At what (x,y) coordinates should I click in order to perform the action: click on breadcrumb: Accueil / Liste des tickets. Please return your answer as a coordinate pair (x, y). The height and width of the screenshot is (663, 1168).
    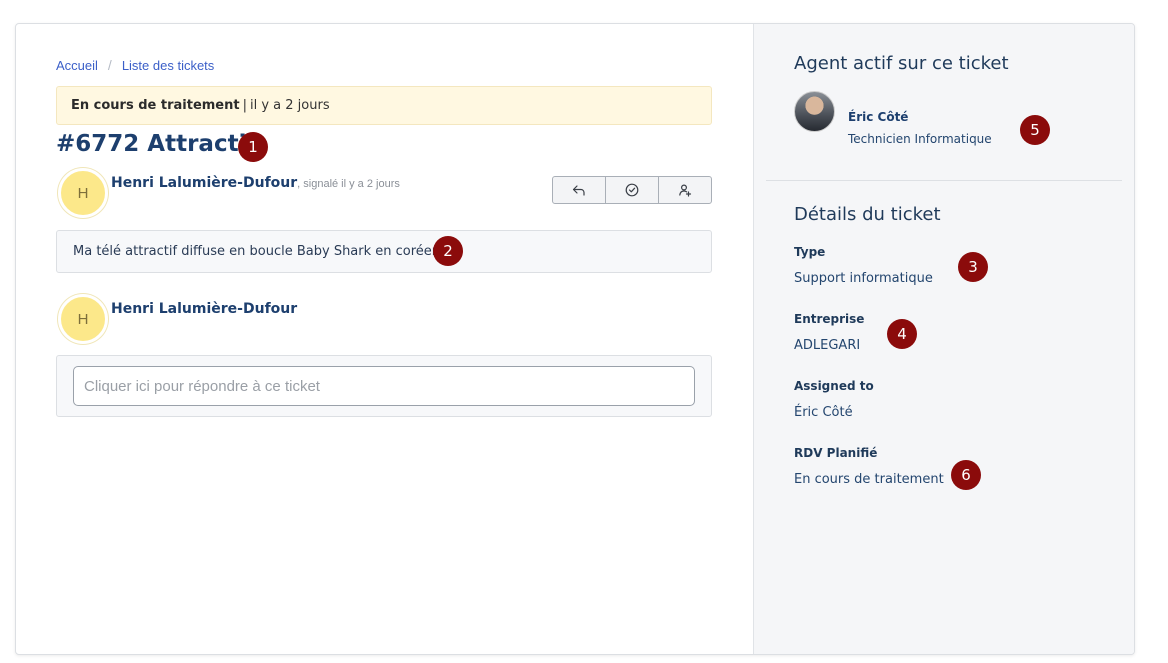
    Looking at the image, I should click on (135, 65).